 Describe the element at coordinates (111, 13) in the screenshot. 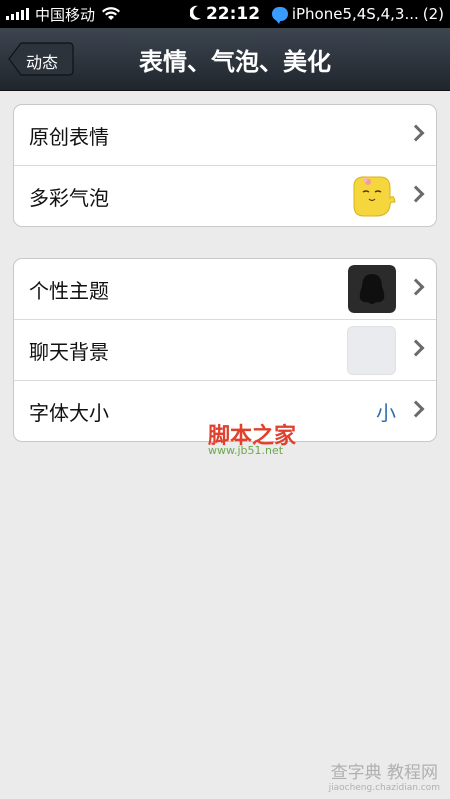

I see `wifi-icon` at that location.